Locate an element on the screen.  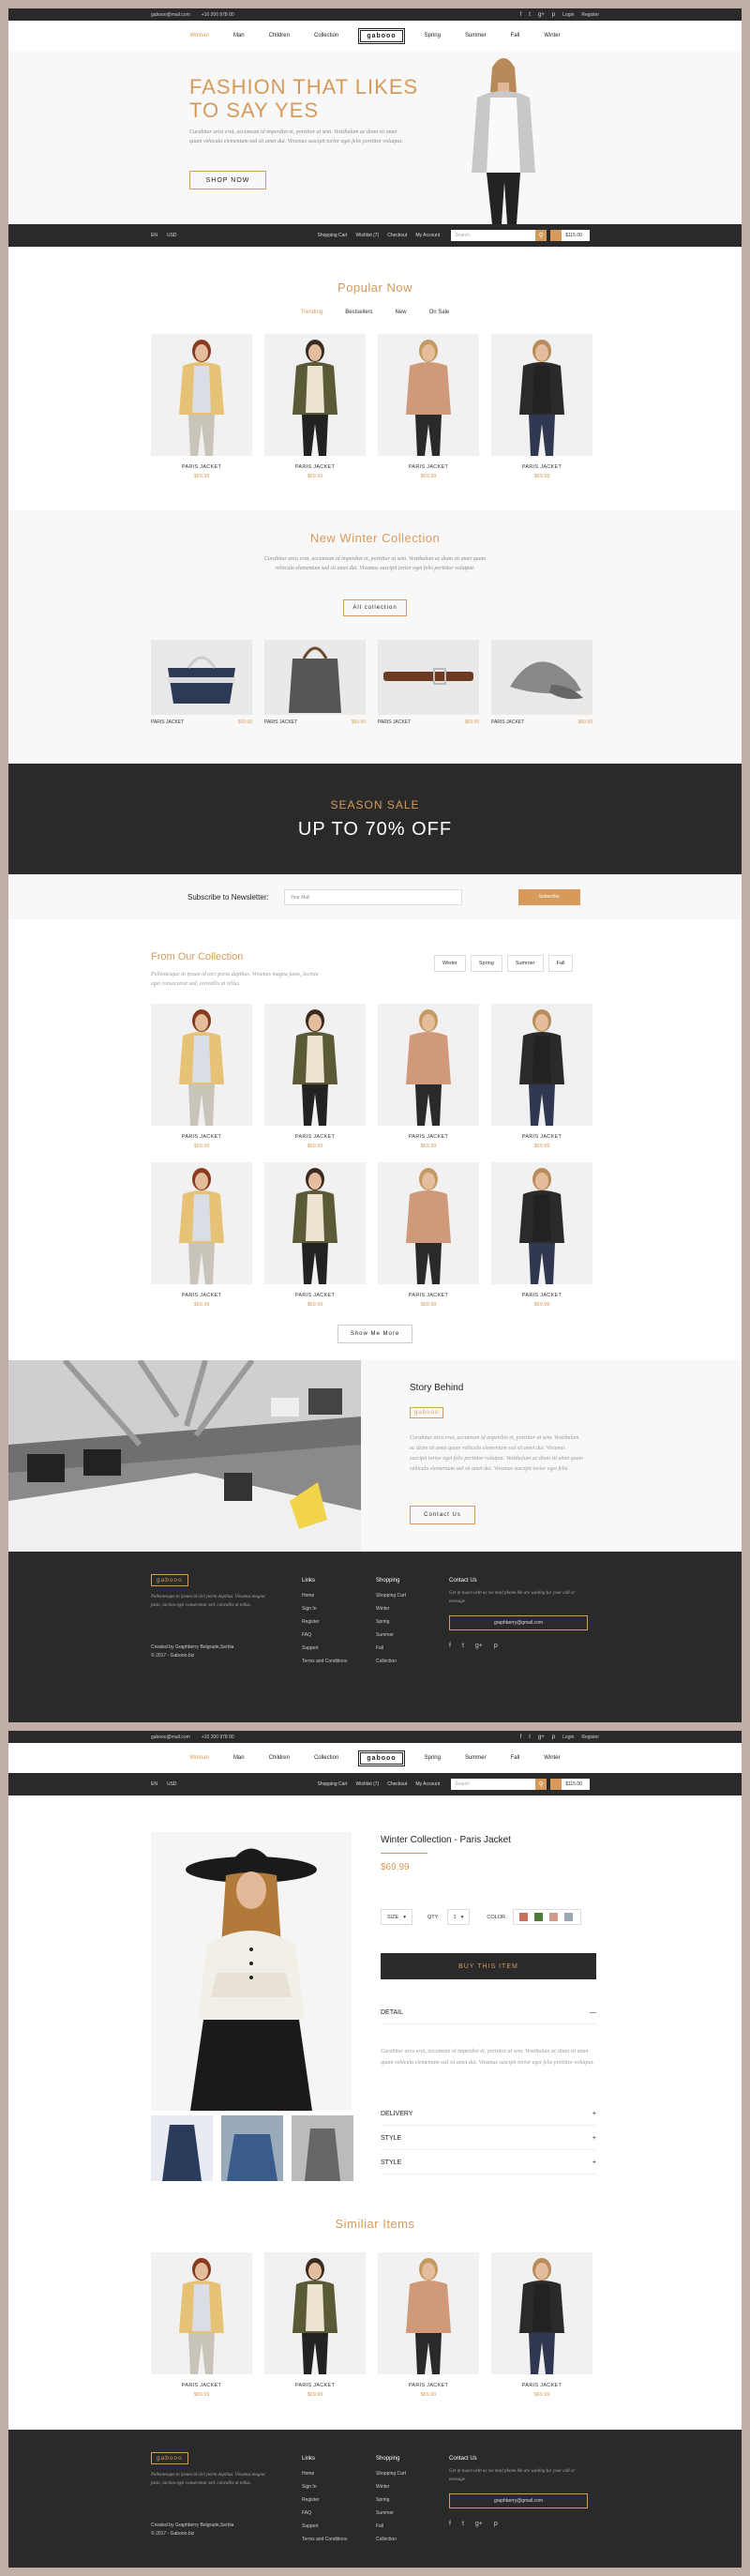
filter-fall: Fall is located at coordinates (561, 964).